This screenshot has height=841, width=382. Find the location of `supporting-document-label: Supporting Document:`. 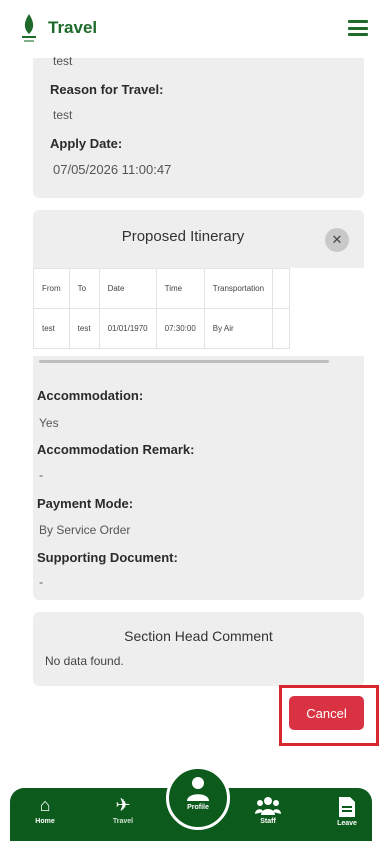

supporting-document-label: Supporting Document: is located at coordinates (107, 557).